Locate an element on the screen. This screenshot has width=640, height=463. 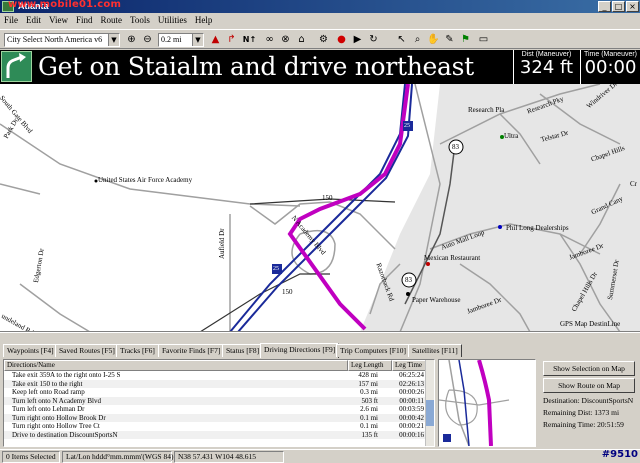
remaining-time-text: Remaining Time: 20:51:59 is located at coordinates (583, 424).